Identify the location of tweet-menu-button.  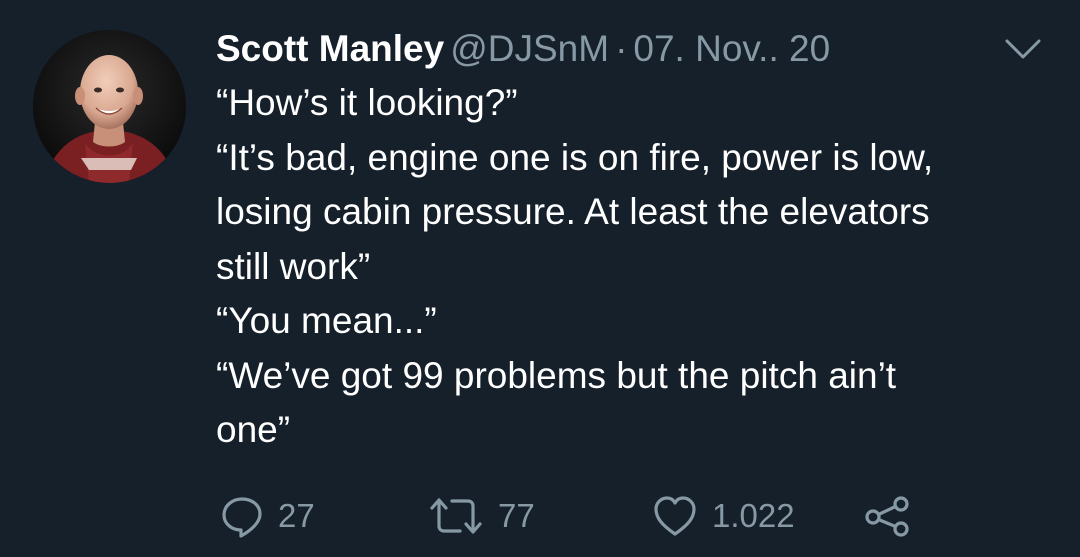
(1023, 50).